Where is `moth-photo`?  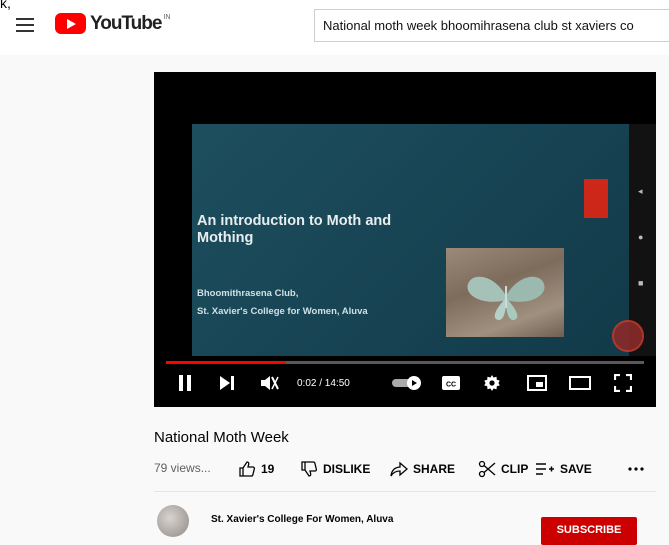 moth-photo is located at coordinates (505, 292).